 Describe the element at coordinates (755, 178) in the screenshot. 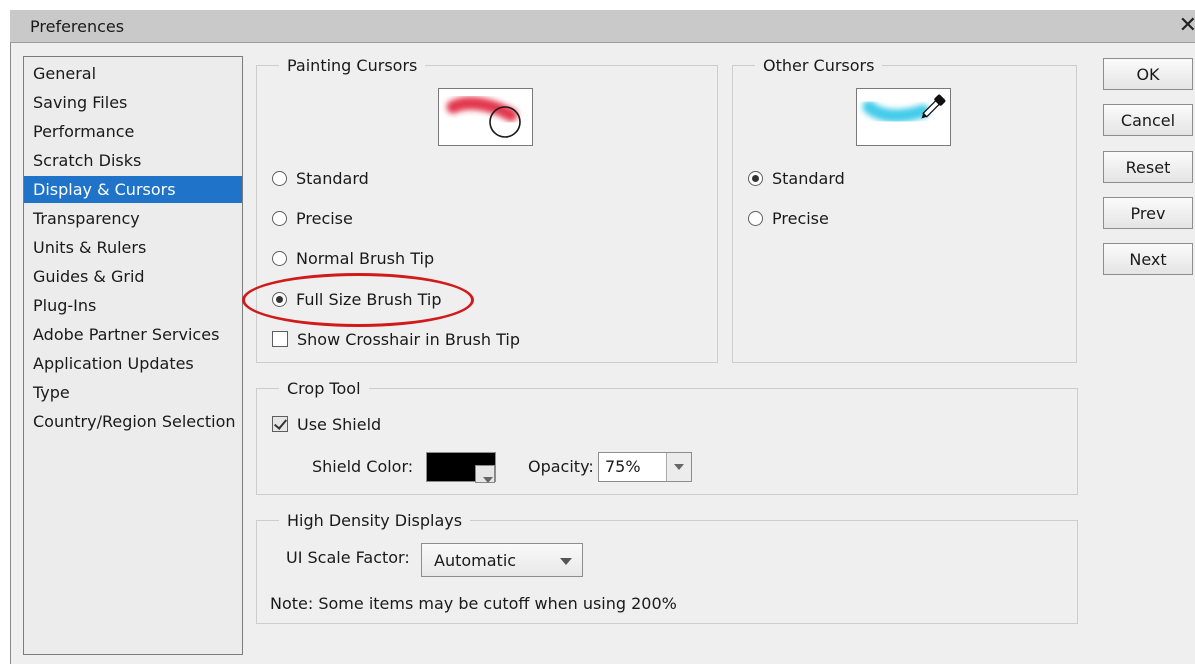

I see `other-radio-standard-indicator` at that location.